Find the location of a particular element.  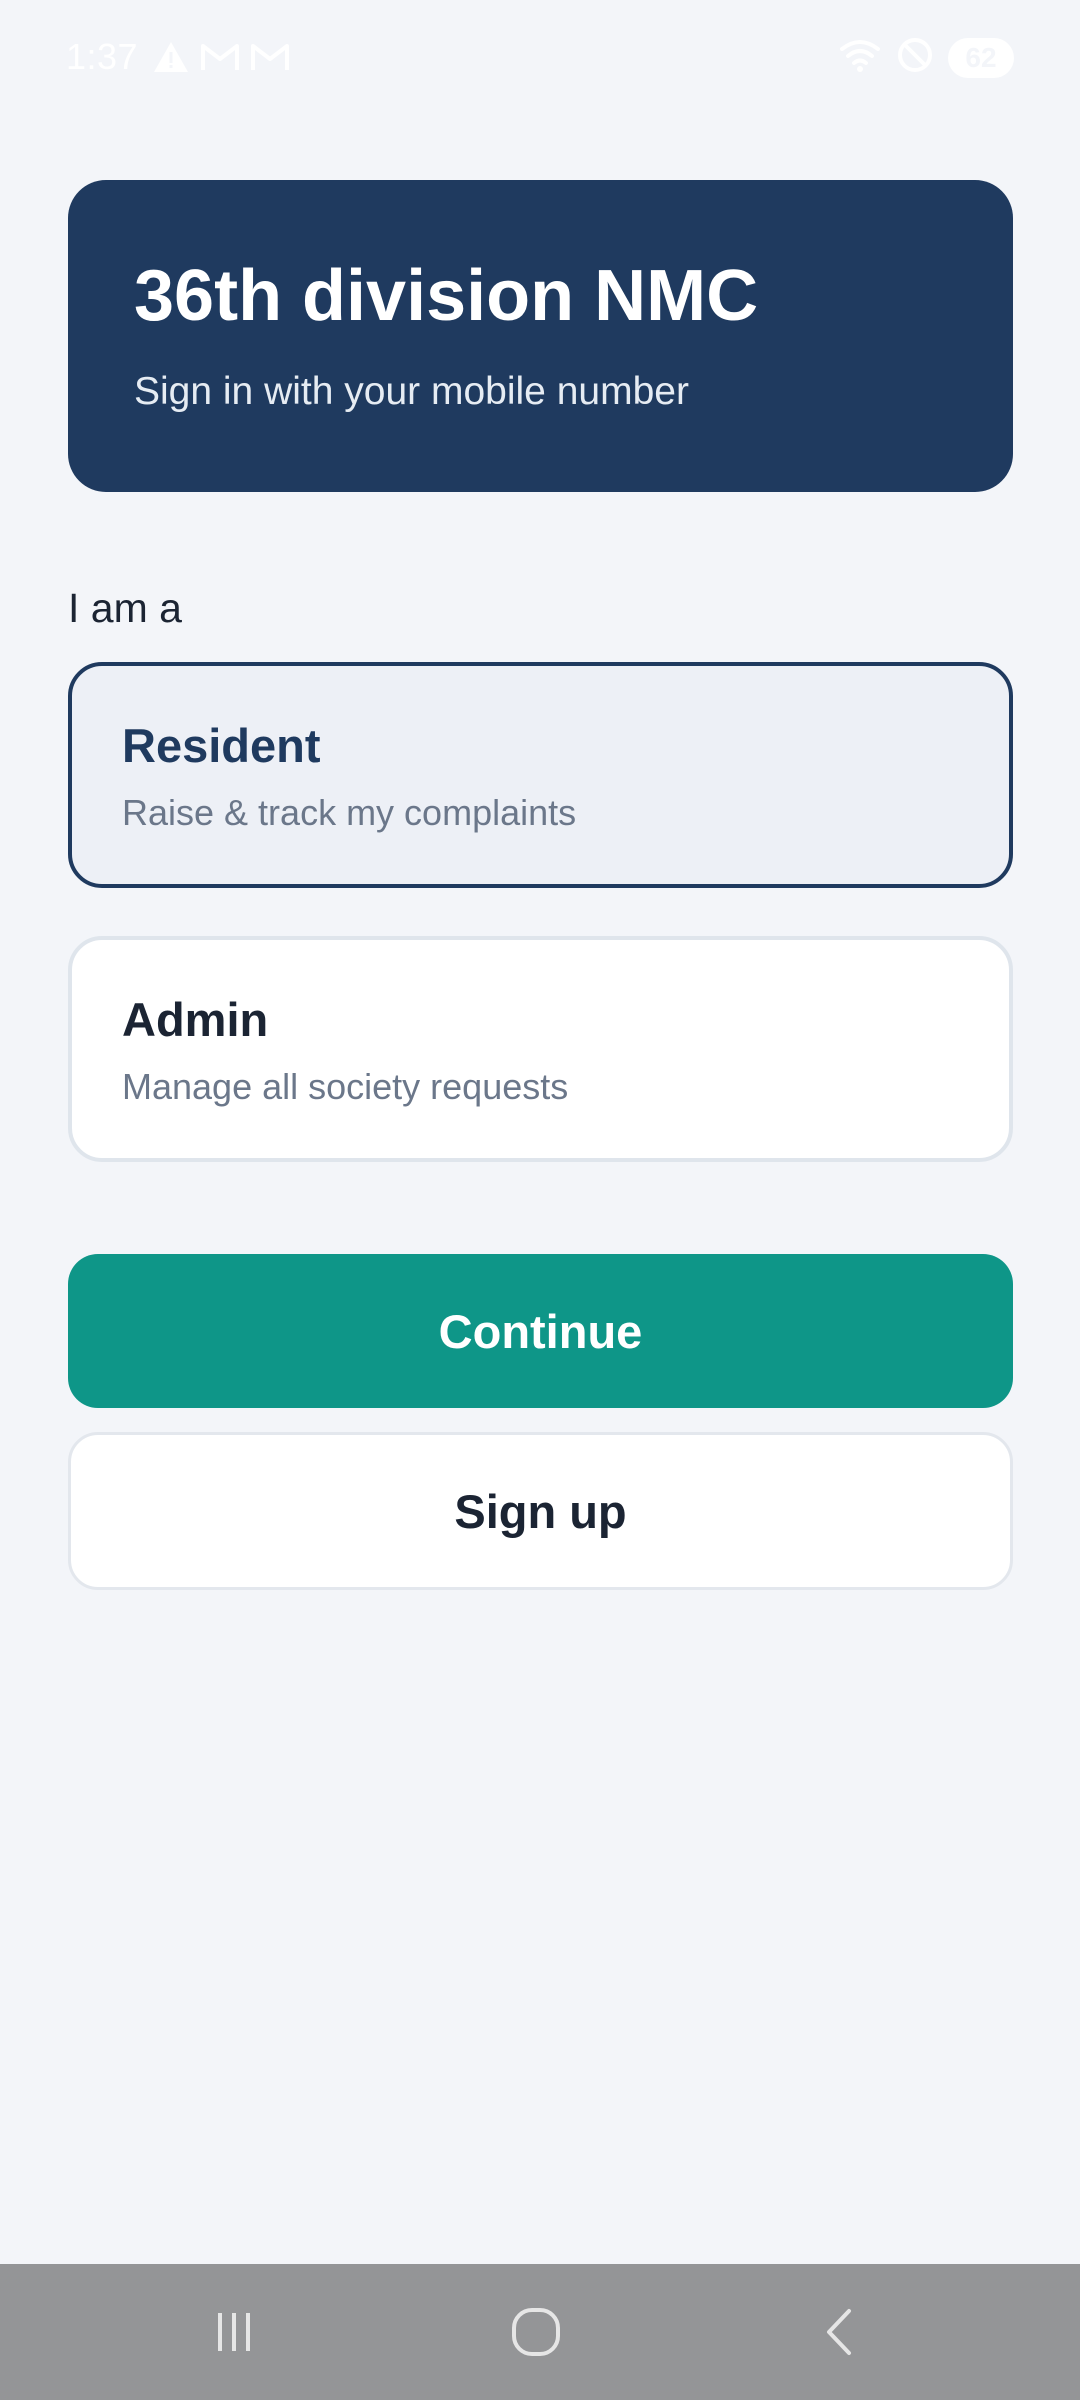

status-notification-icons is located at coordinates (221, 59).